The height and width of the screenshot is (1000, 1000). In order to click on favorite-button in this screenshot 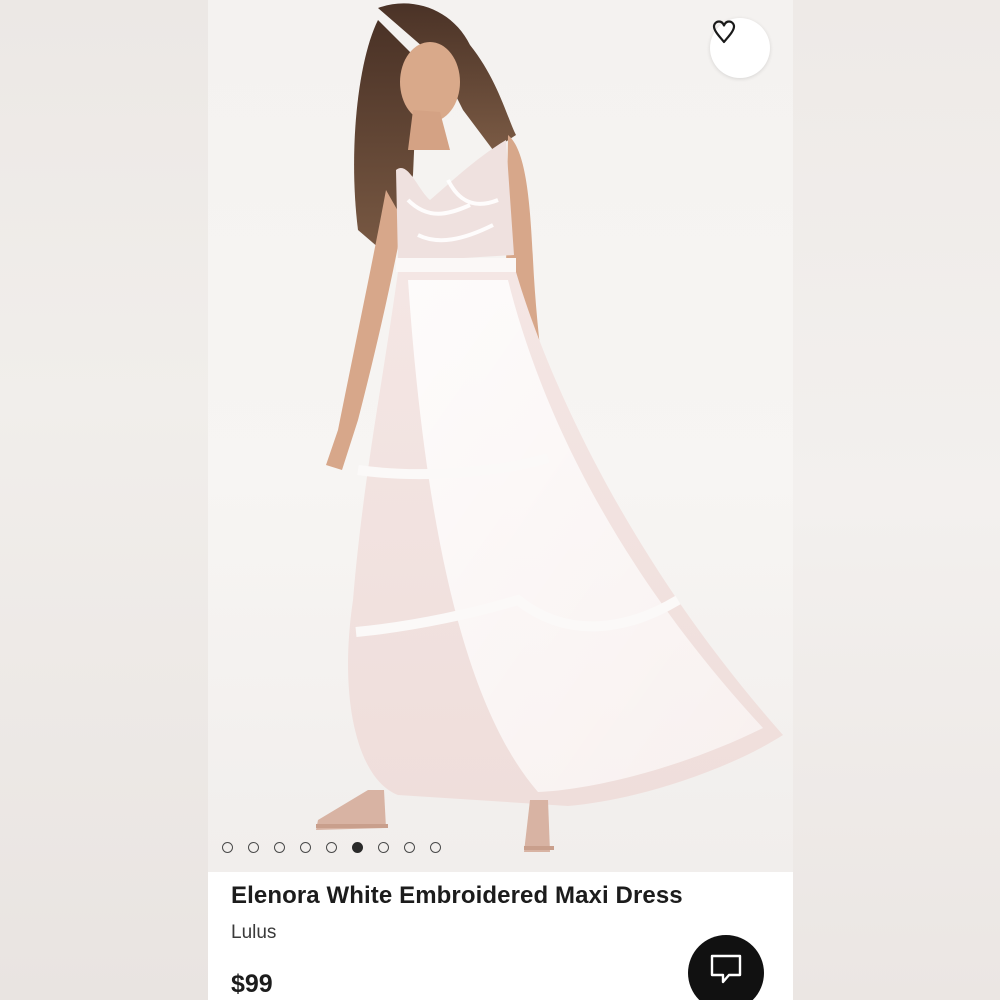, I will do `click(740, 48)`.